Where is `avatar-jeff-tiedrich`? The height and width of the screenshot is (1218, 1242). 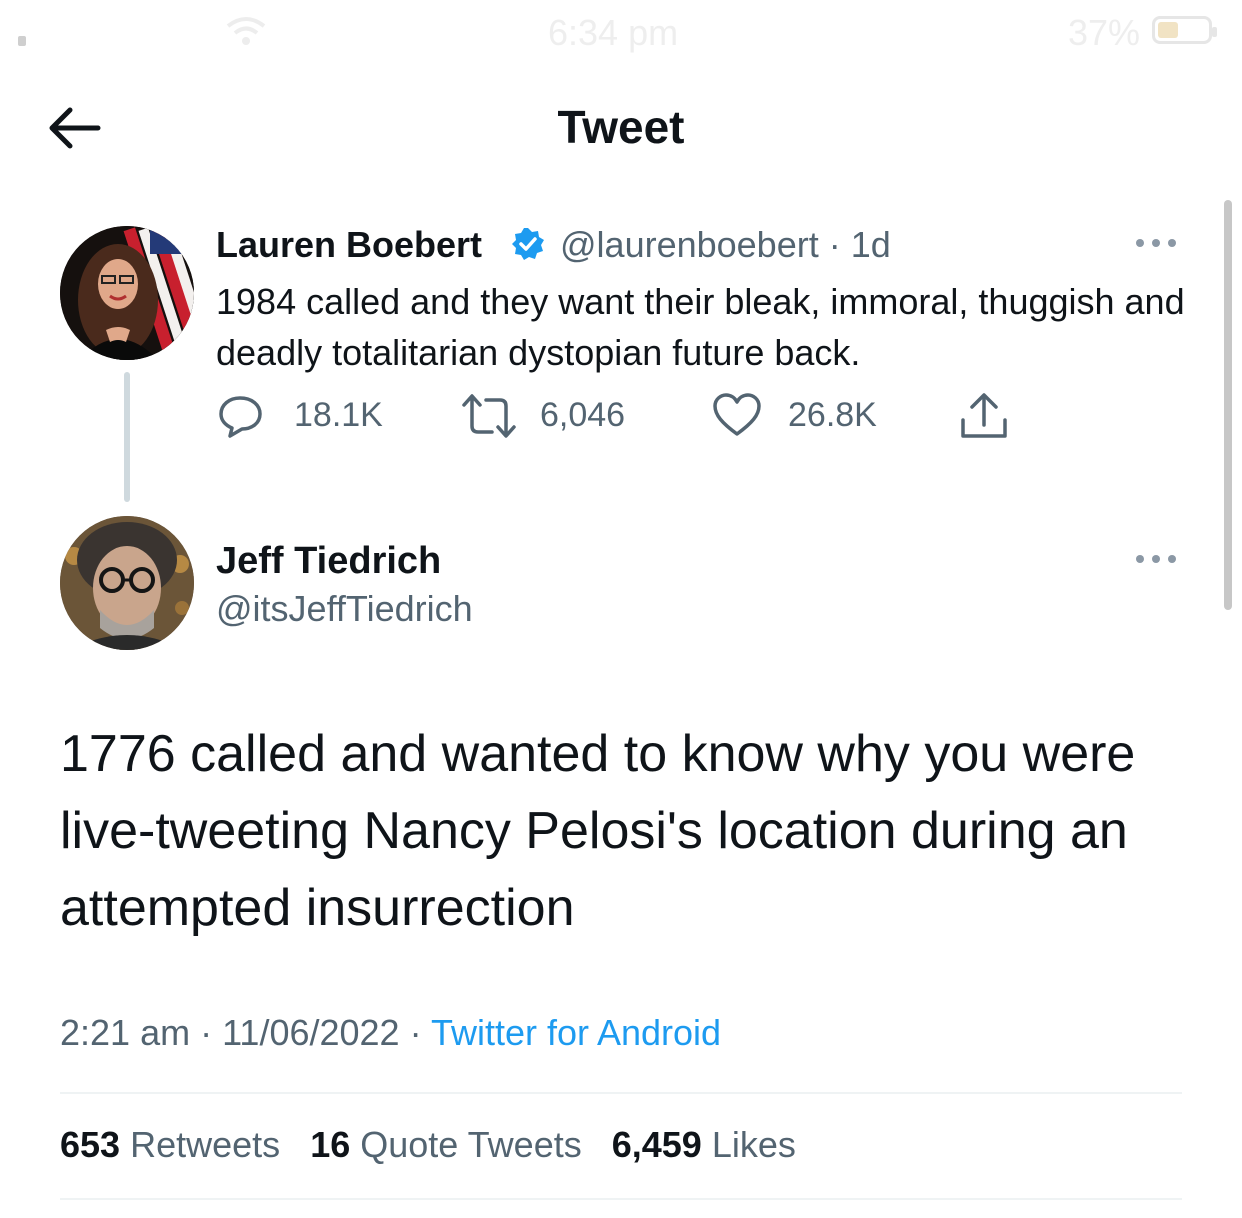
avatar-jeff-tiedrich is located at coordinates (127, 583).